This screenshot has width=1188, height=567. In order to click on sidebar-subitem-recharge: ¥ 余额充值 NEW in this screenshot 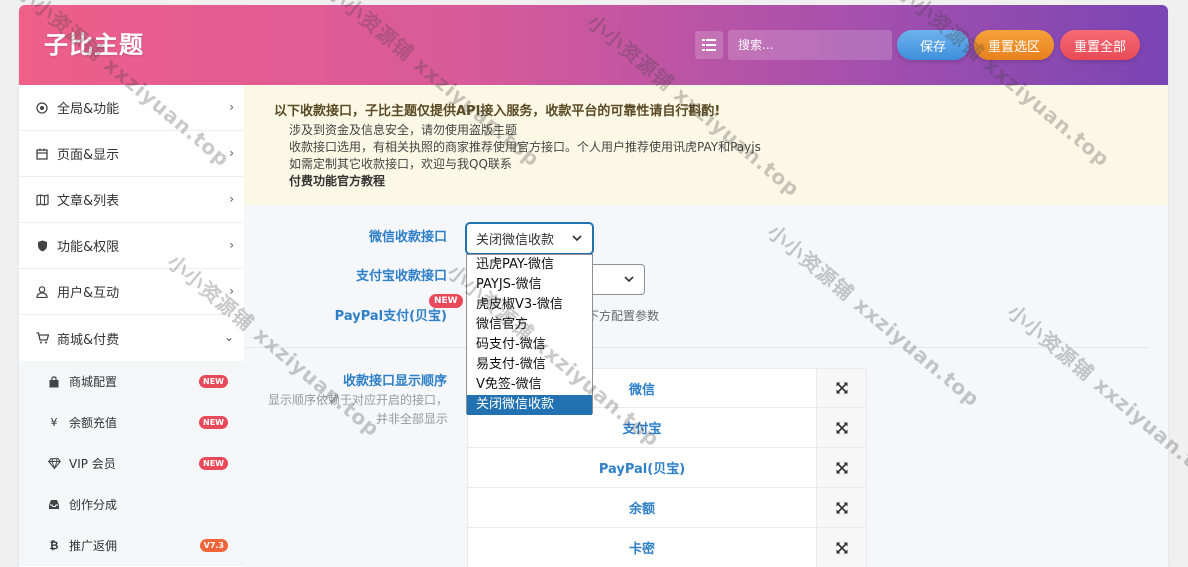, I will do `click(131, 422)`.